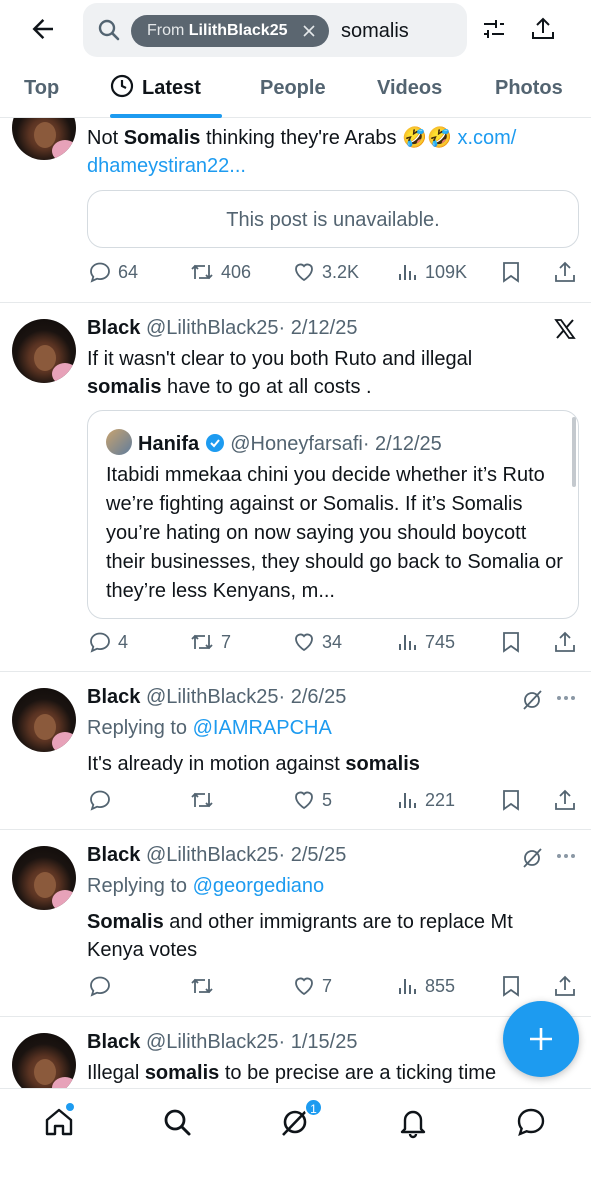 The width and height of the screenshot is (591, 1200). What do you see at coordinates (274, 442) in the screenshot?
I see `quote-meta: Hanifa @Honeyfarsafi· 2/12/25` at bounding box center [274, 442].